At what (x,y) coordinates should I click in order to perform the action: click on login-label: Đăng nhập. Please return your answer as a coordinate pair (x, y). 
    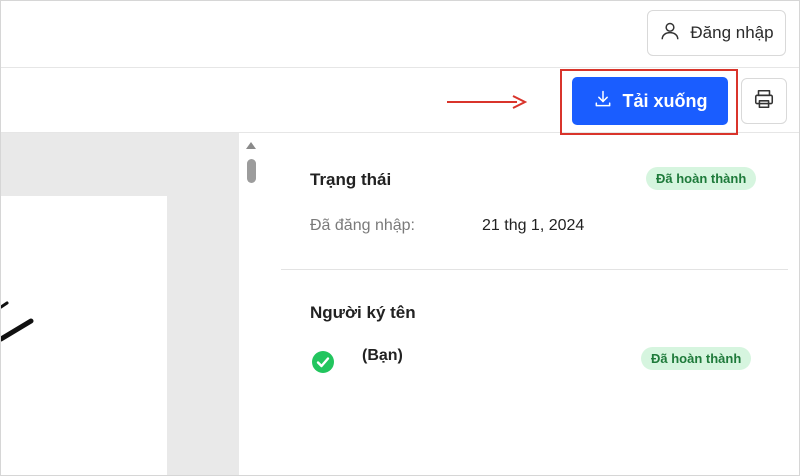
    Looking at the image, I should click on (732, 32).